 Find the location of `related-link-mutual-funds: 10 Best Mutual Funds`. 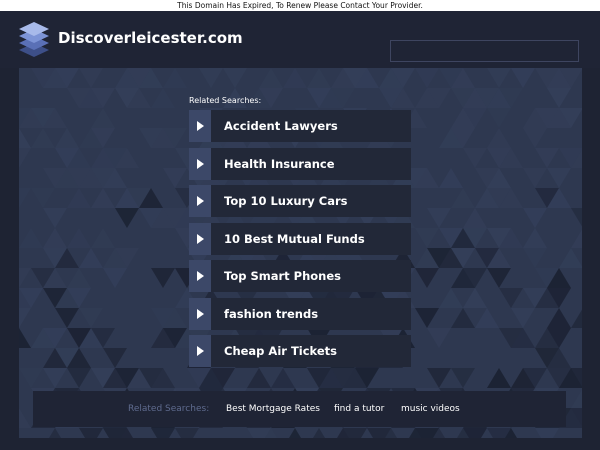

related-link-mutual-funds: 10 Best Mutual Funds is located at coordinates (300, 238).